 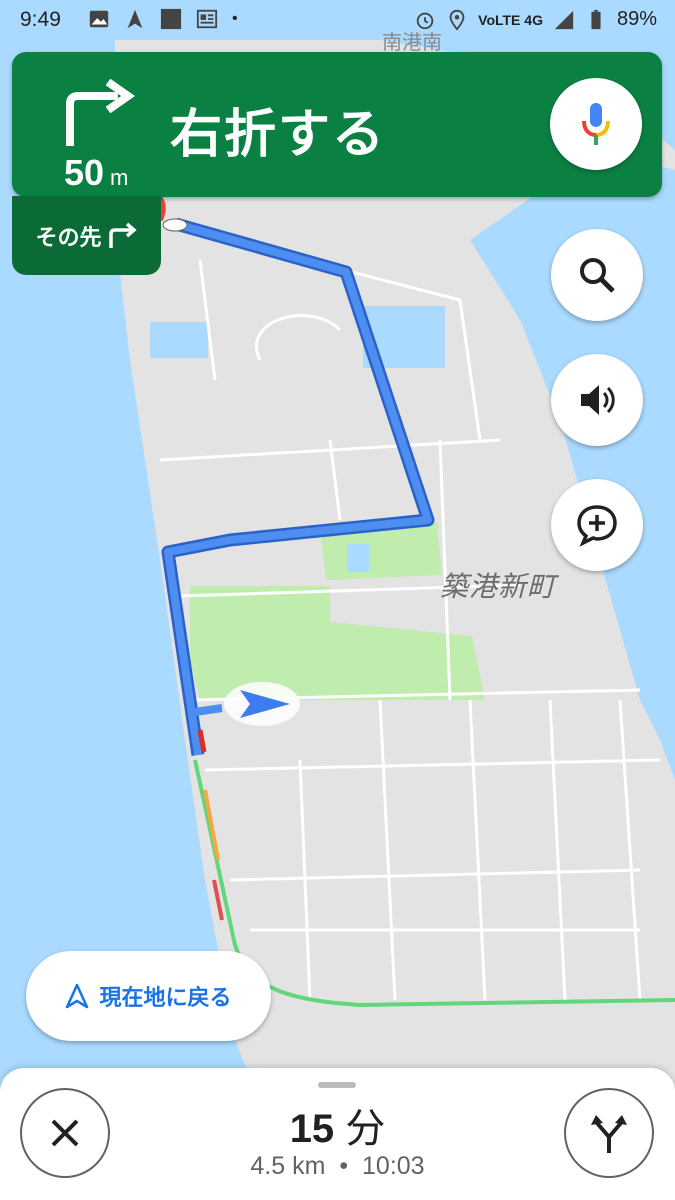 I want to click on exit-navigation-button, so click(x=65, y=1133).